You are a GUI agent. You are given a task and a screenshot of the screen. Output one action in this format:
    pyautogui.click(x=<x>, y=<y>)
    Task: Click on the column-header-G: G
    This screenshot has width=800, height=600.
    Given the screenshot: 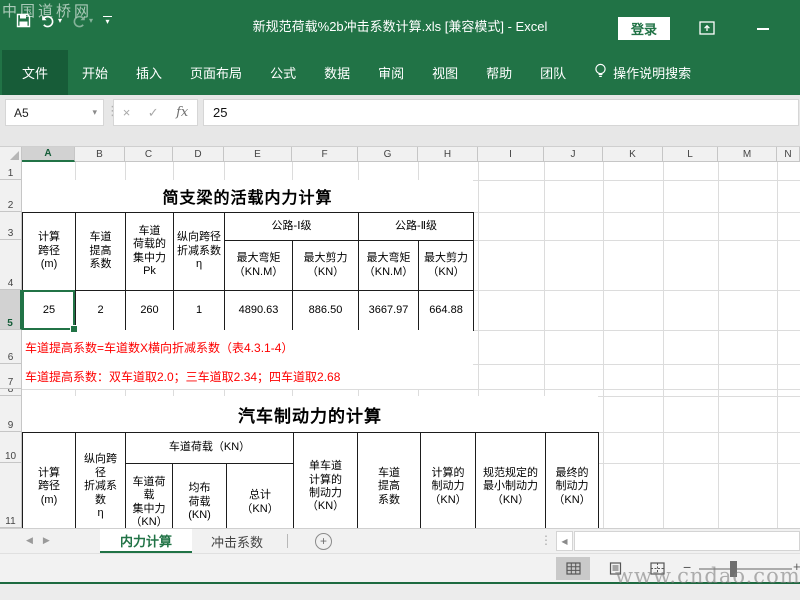 What is the action you would take?
    pyautogui.click(x=388, y=154)
    